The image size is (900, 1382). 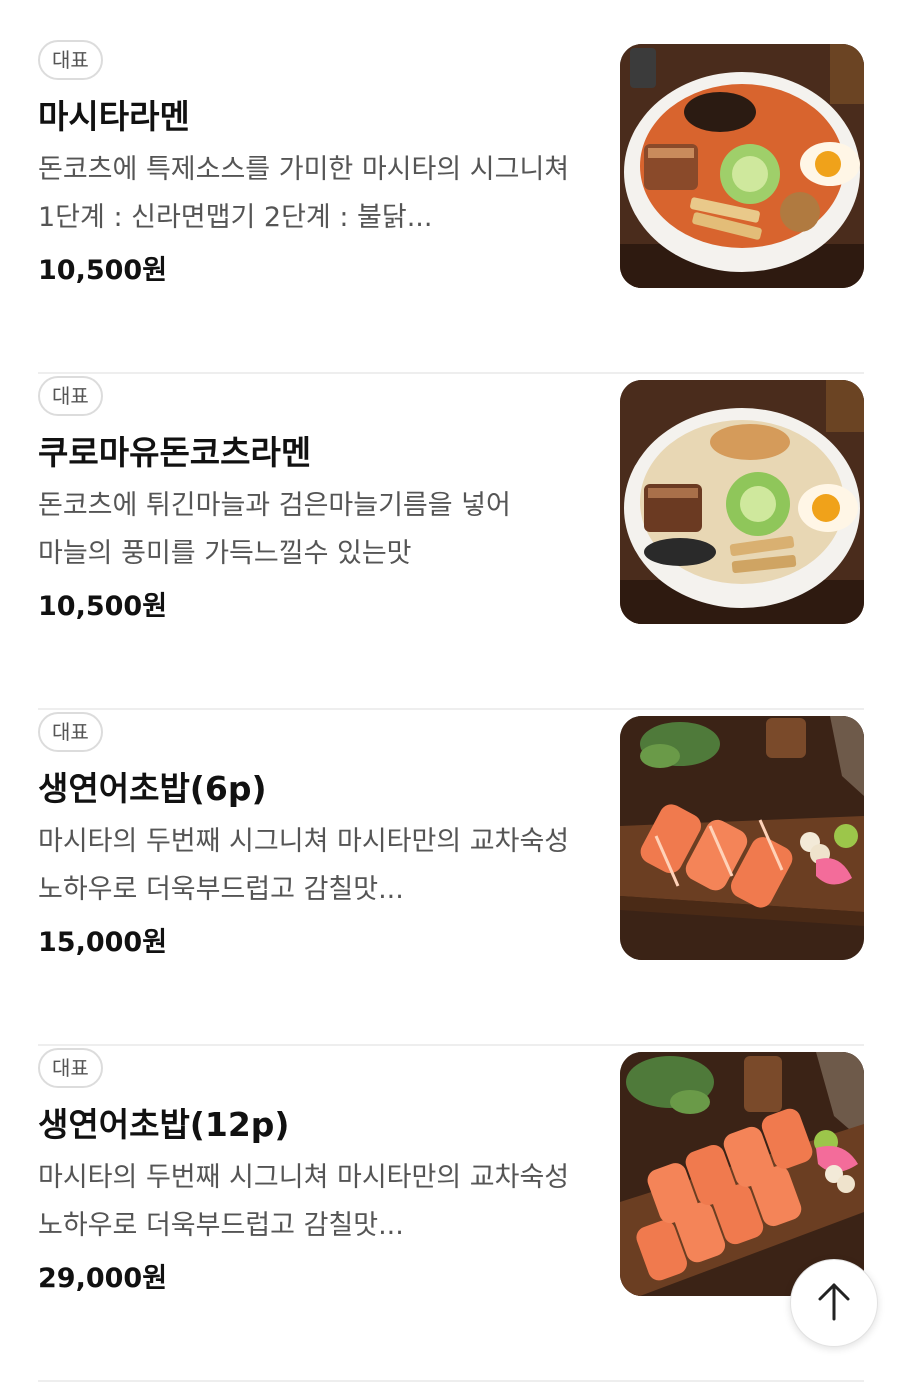 I want to click on scroll-to-top-button, so click(x=834, y=1303).